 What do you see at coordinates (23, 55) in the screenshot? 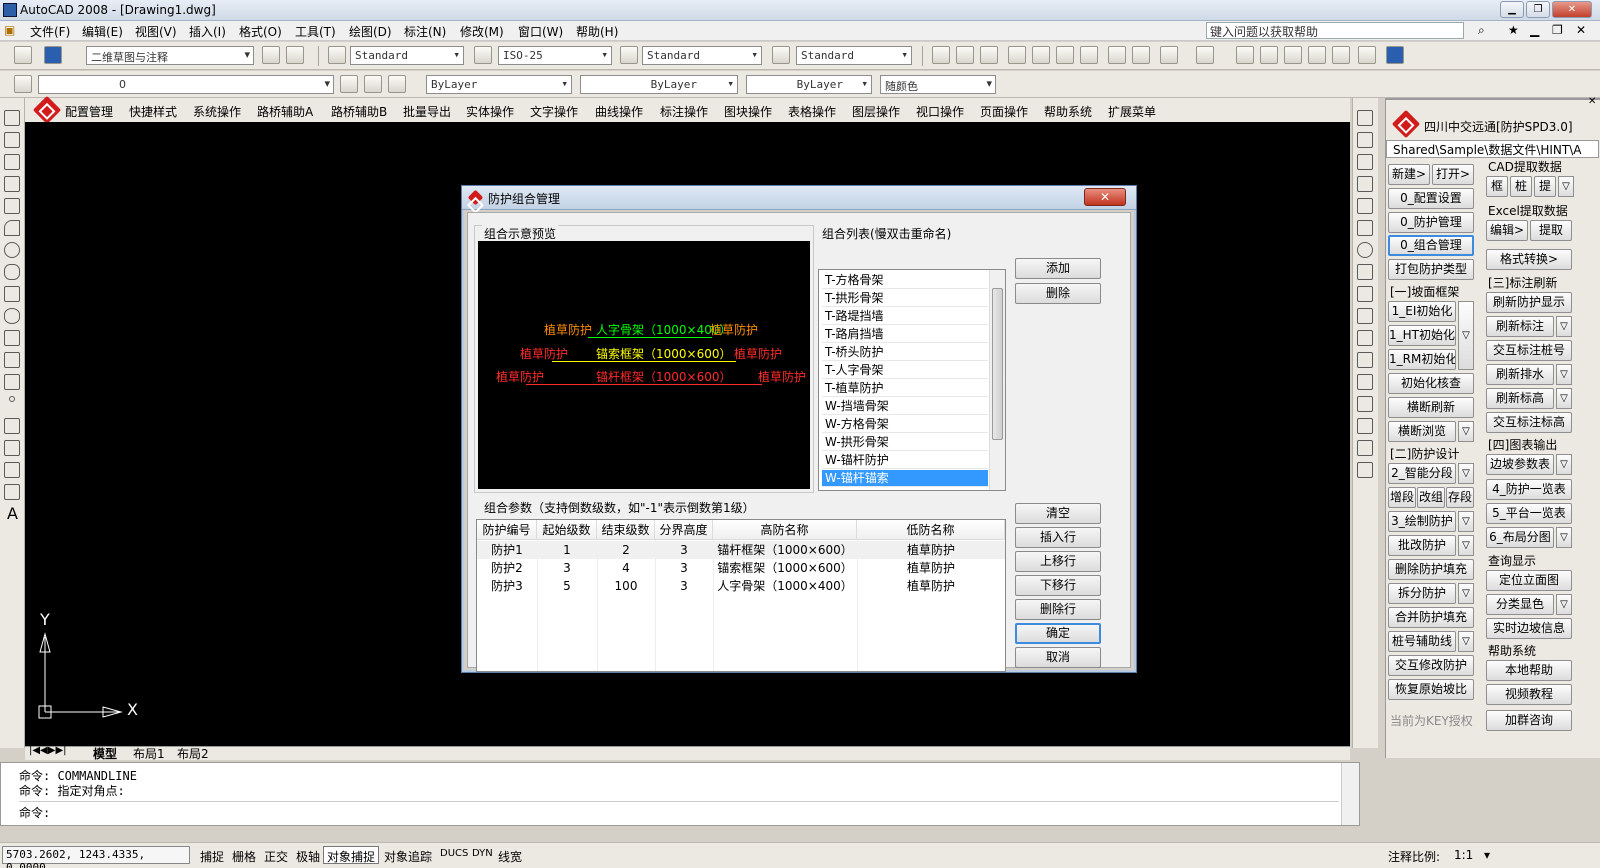
I see `workspace-settings-icon` at bounding box center [23, 55].